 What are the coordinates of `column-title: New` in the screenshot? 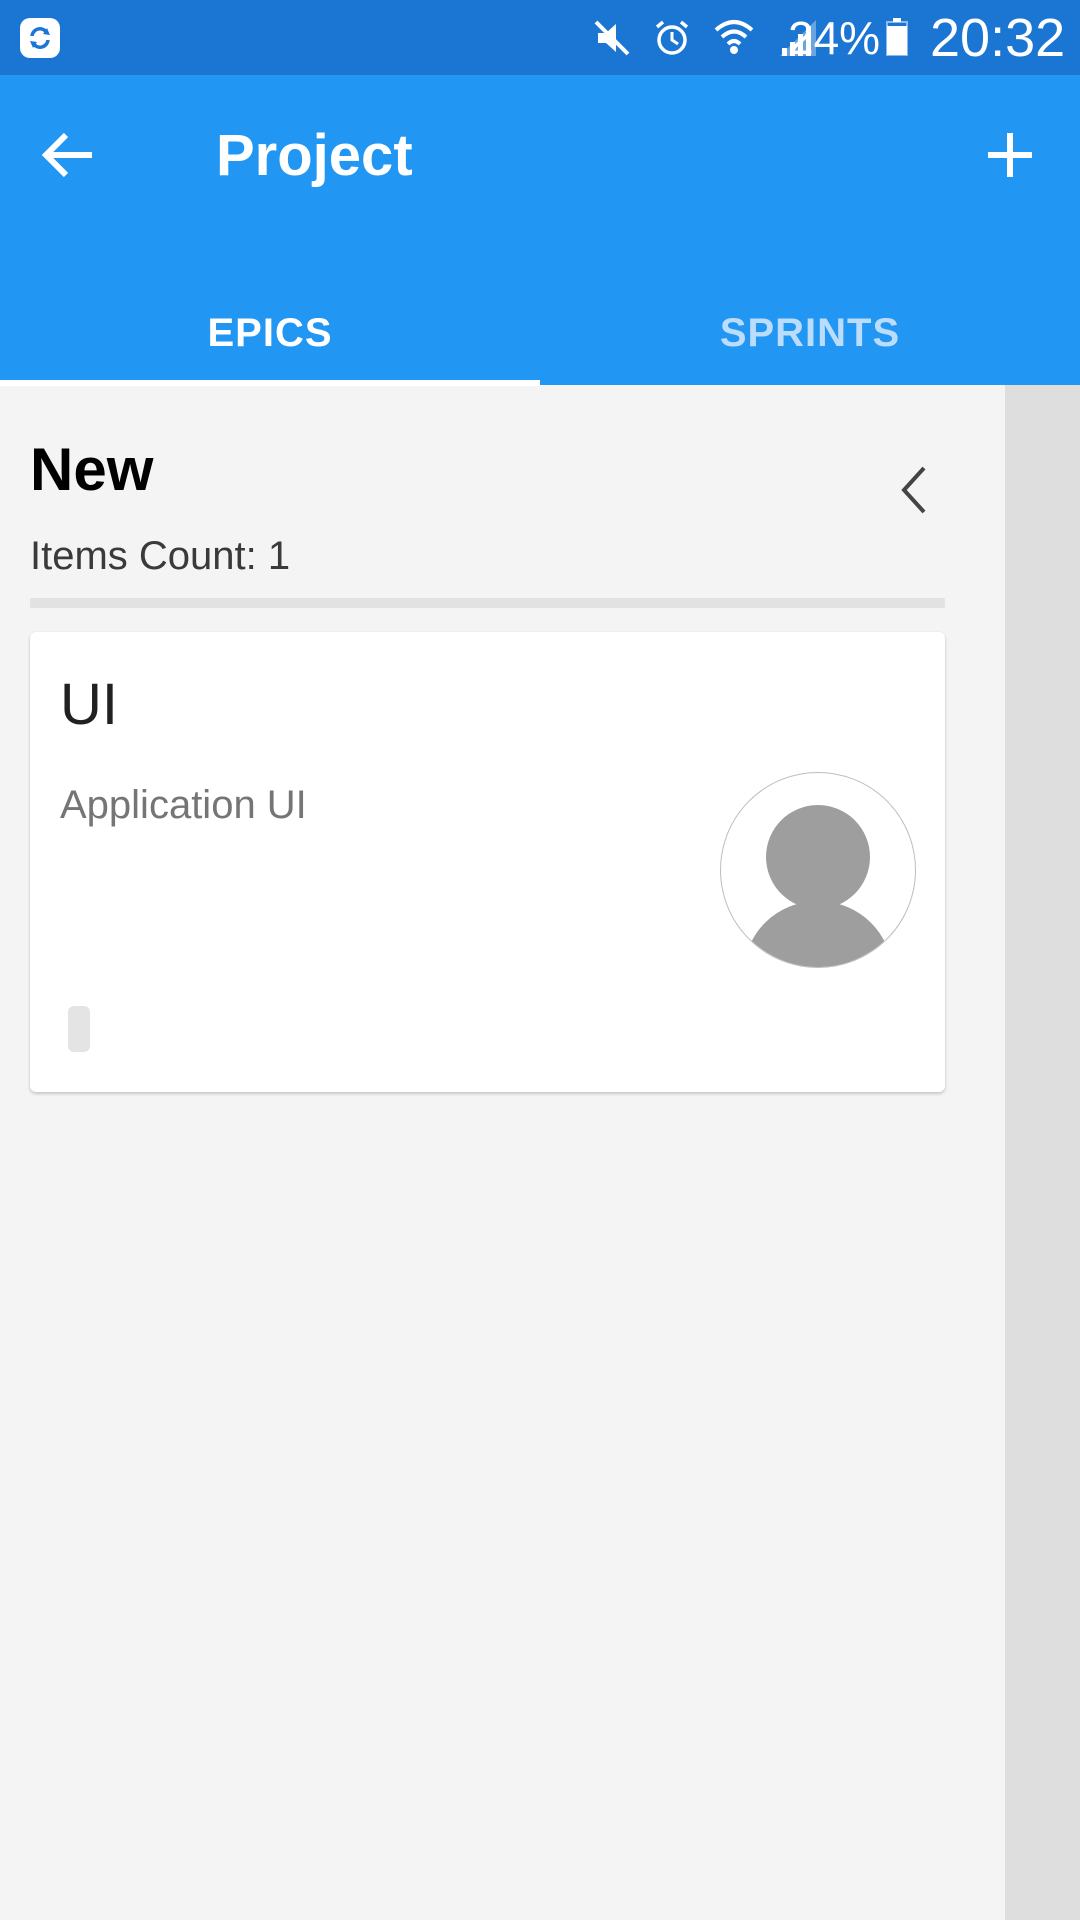 It's located at (92, 469).